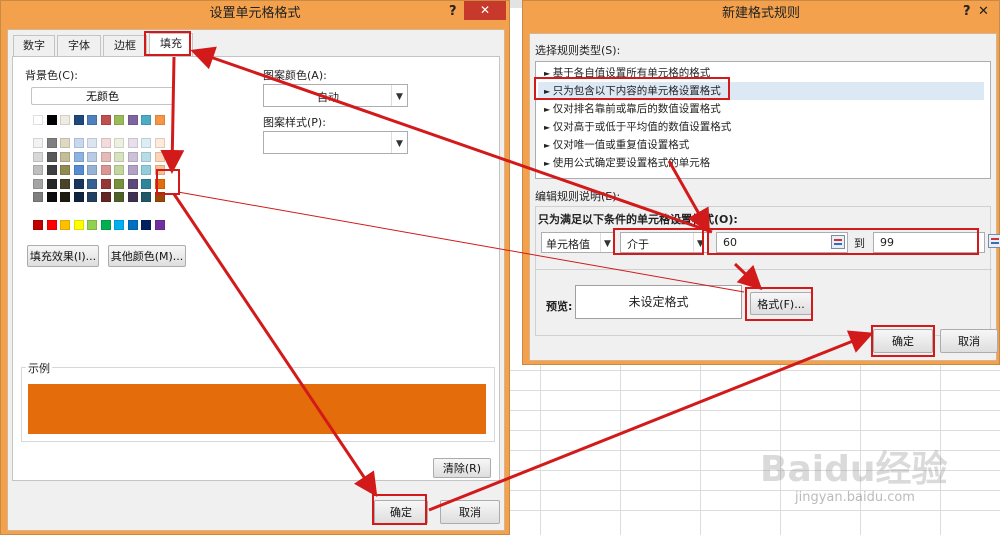 The height and width of the screenshot is (535, 1000). Describe the element at coordinates (855, 497) in the screenshot. I see `watermark-url: jingyan.baidu.com` at that location.